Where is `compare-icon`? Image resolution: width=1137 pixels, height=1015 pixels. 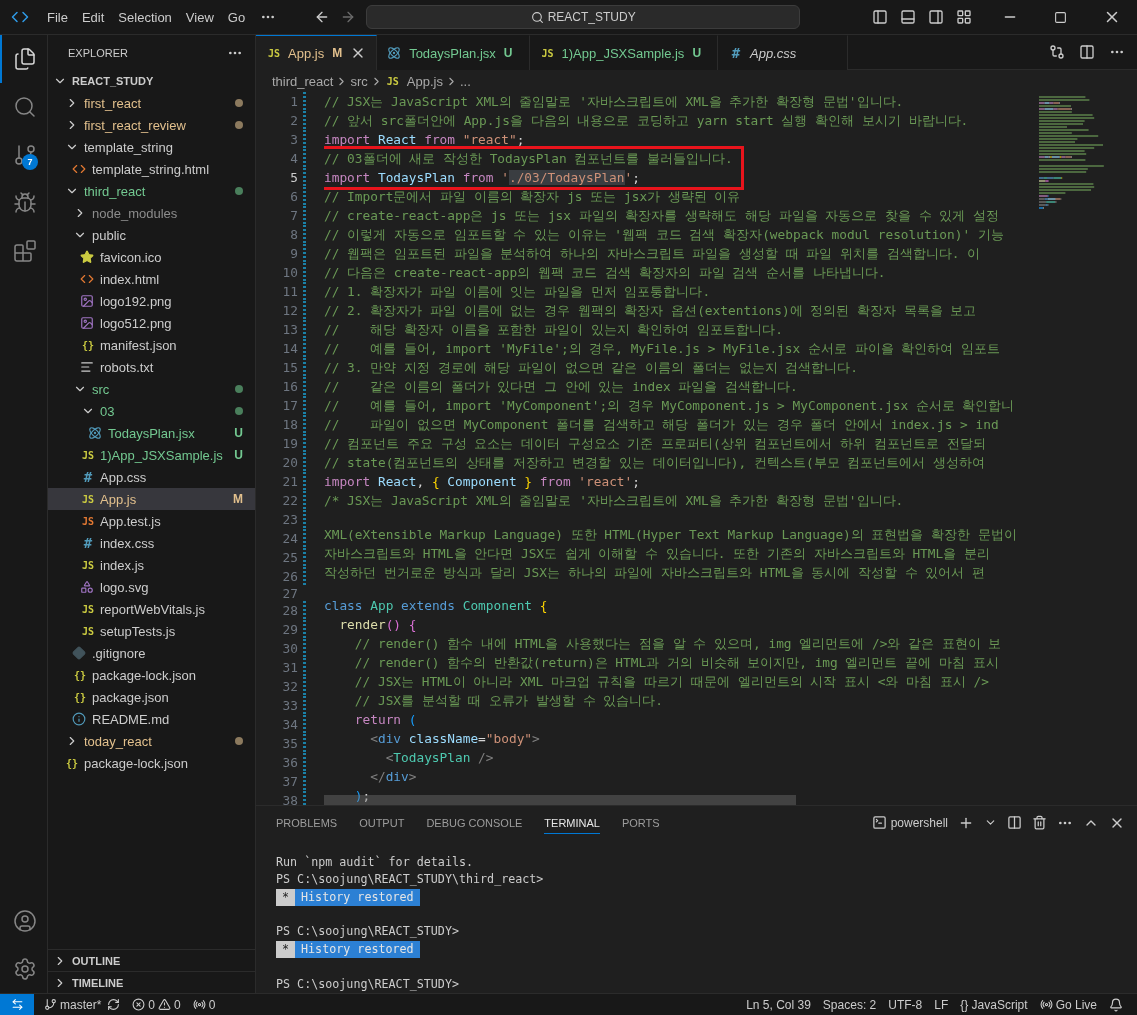 compare-icon is located at coordinates (1057, 52).